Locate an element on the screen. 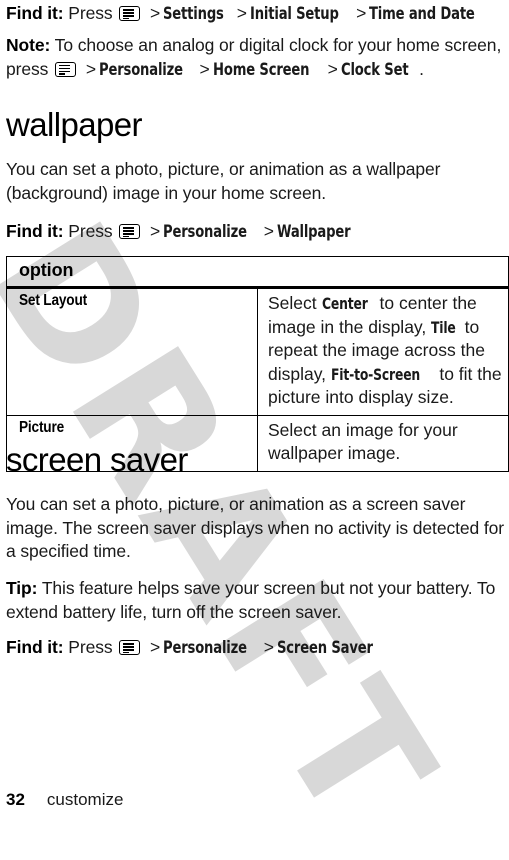  findit-wallpaper: Find it: Press > Personalize > Wallpaper is located at coordinates (257, 232).